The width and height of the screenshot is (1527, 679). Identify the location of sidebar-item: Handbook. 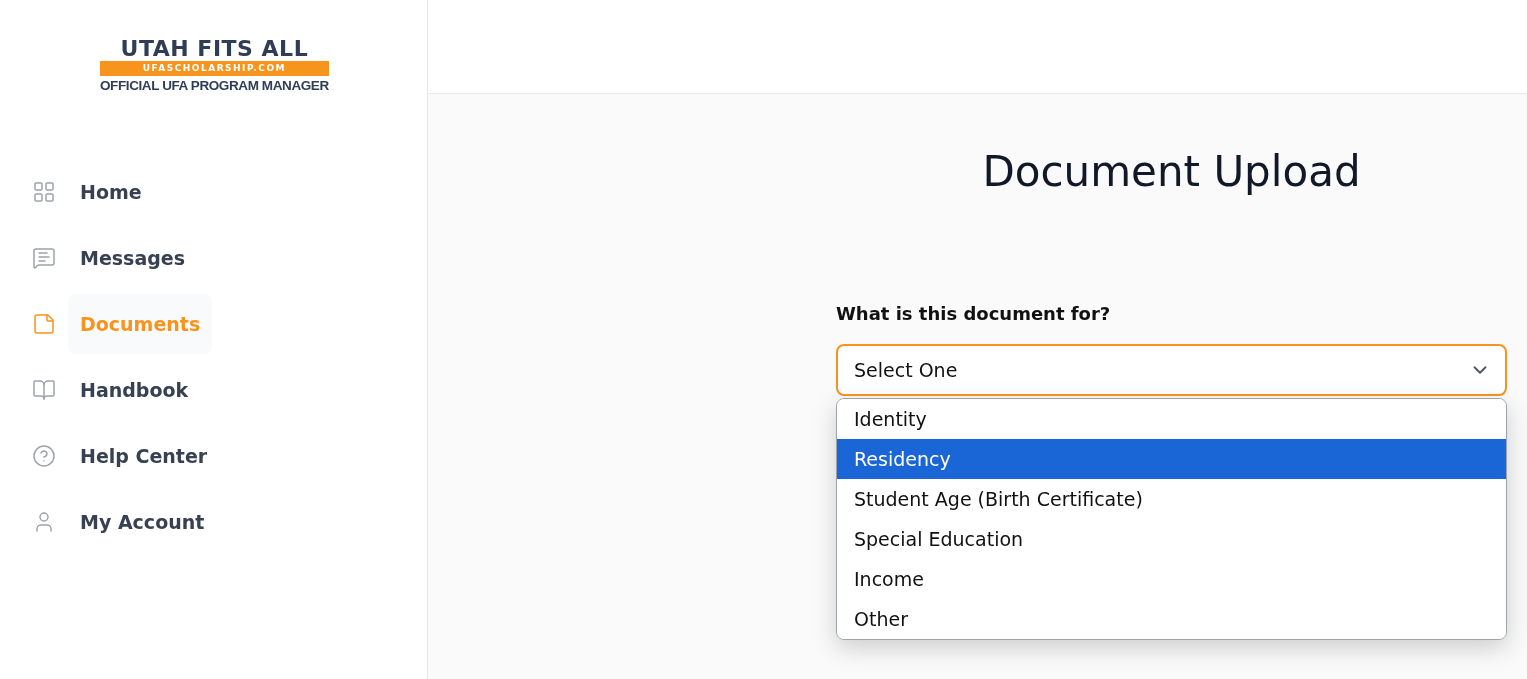
(134, 390).